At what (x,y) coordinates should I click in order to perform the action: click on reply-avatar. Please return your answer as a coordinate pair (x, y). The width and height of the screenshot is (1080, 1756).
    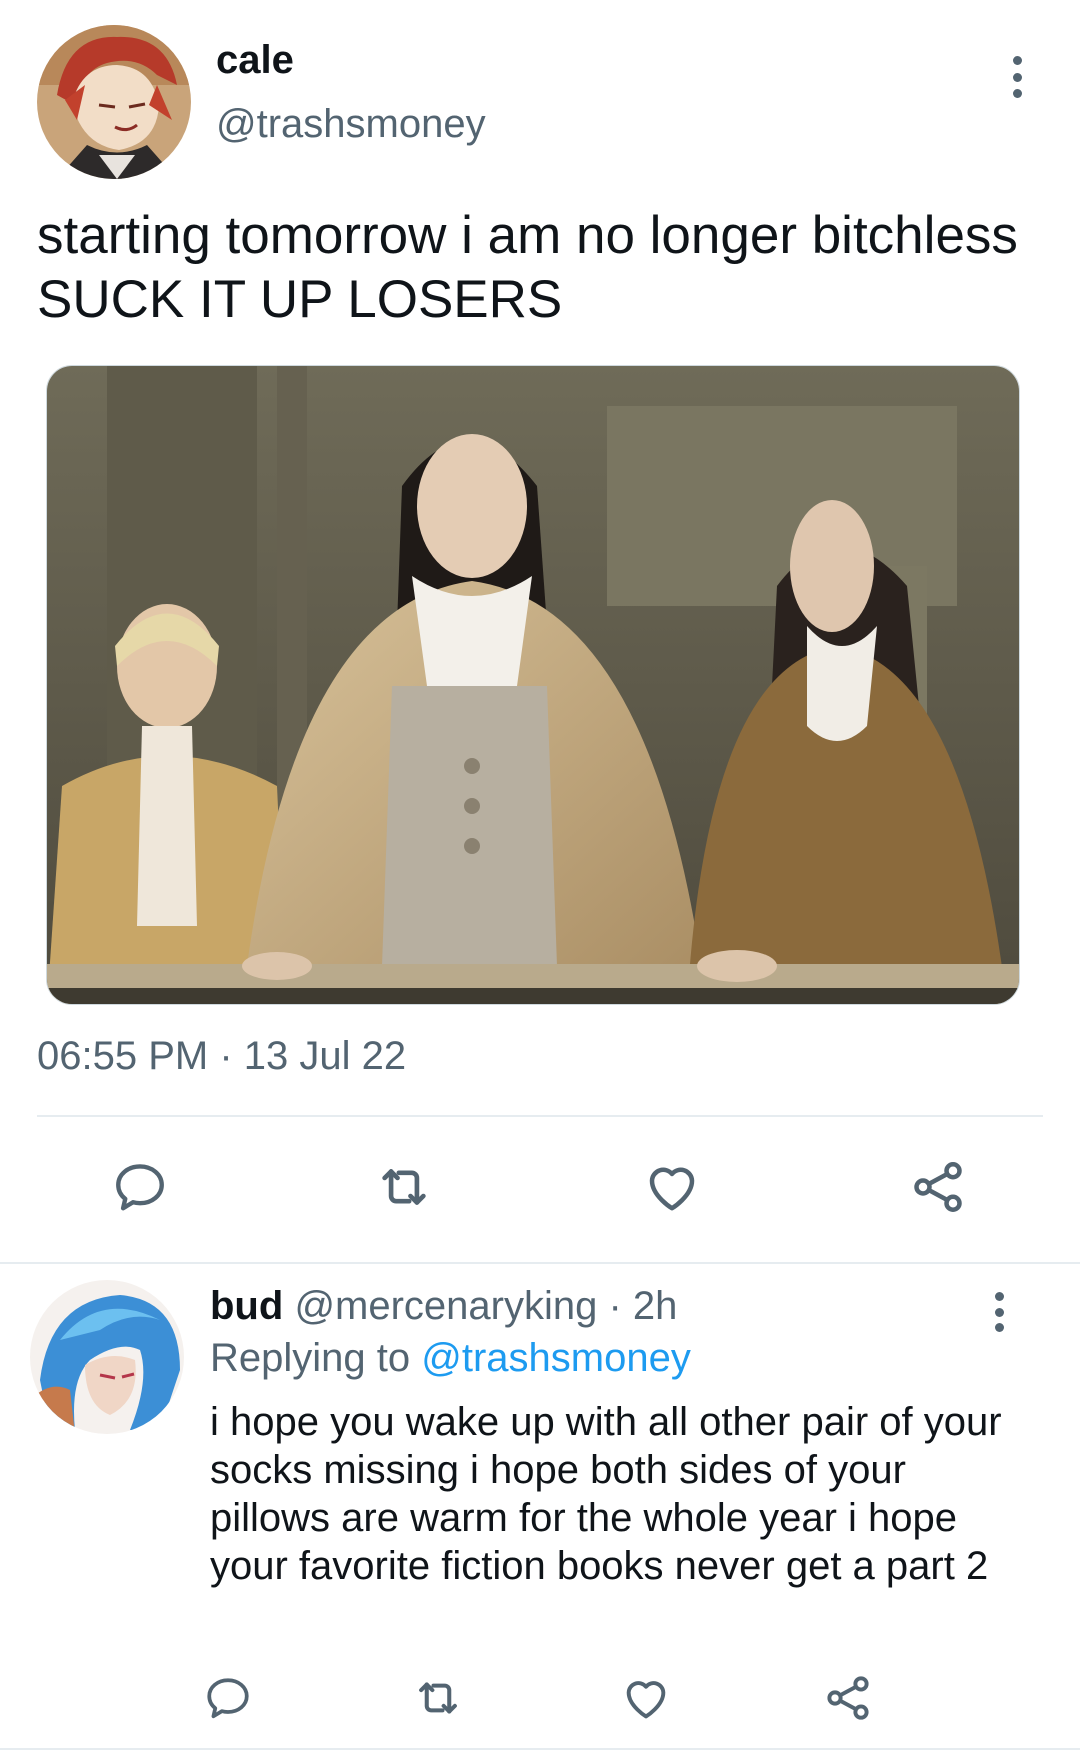
    Looking at the image, I should click on (107, 1357).